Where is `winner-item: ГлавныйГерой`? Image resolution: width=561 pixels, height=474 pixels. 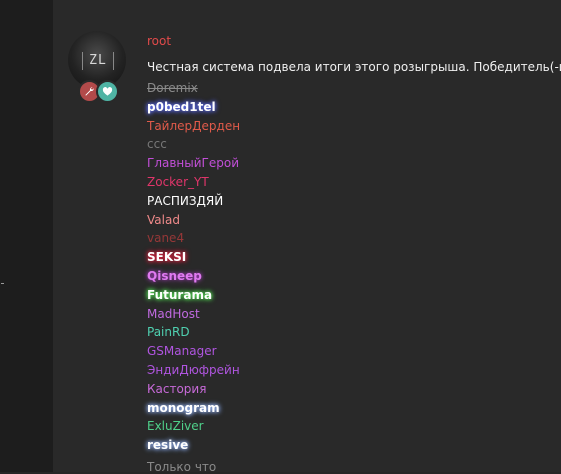 winner-item: ГлавныйГерой is located at coordinates (193, 163).